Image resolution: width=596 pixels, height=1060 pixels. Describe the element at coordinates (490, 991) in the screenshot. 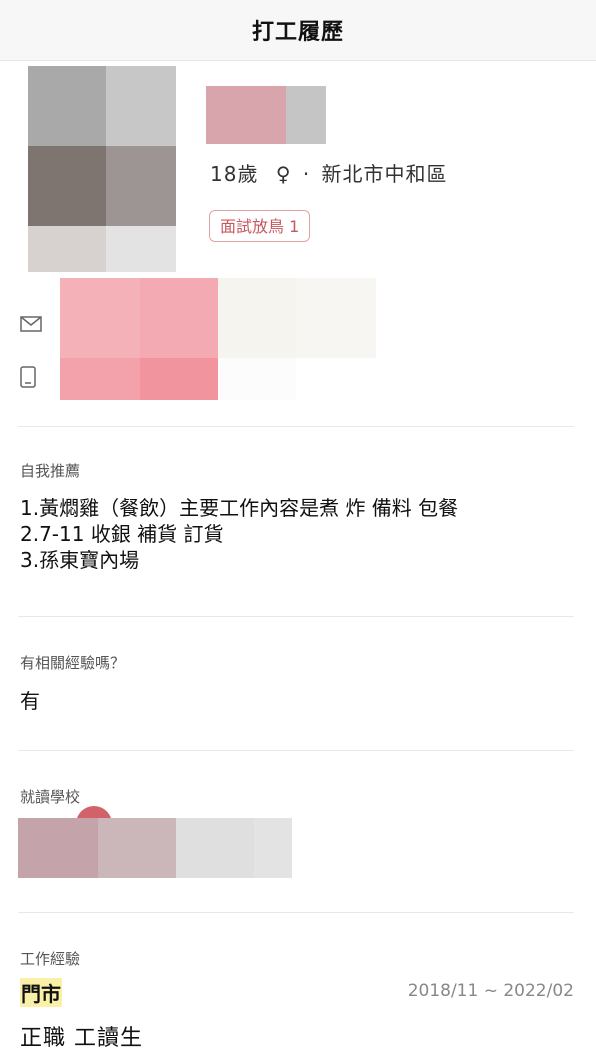

I see `job-dates: 2018/11 ~ 2022/02` at that location.